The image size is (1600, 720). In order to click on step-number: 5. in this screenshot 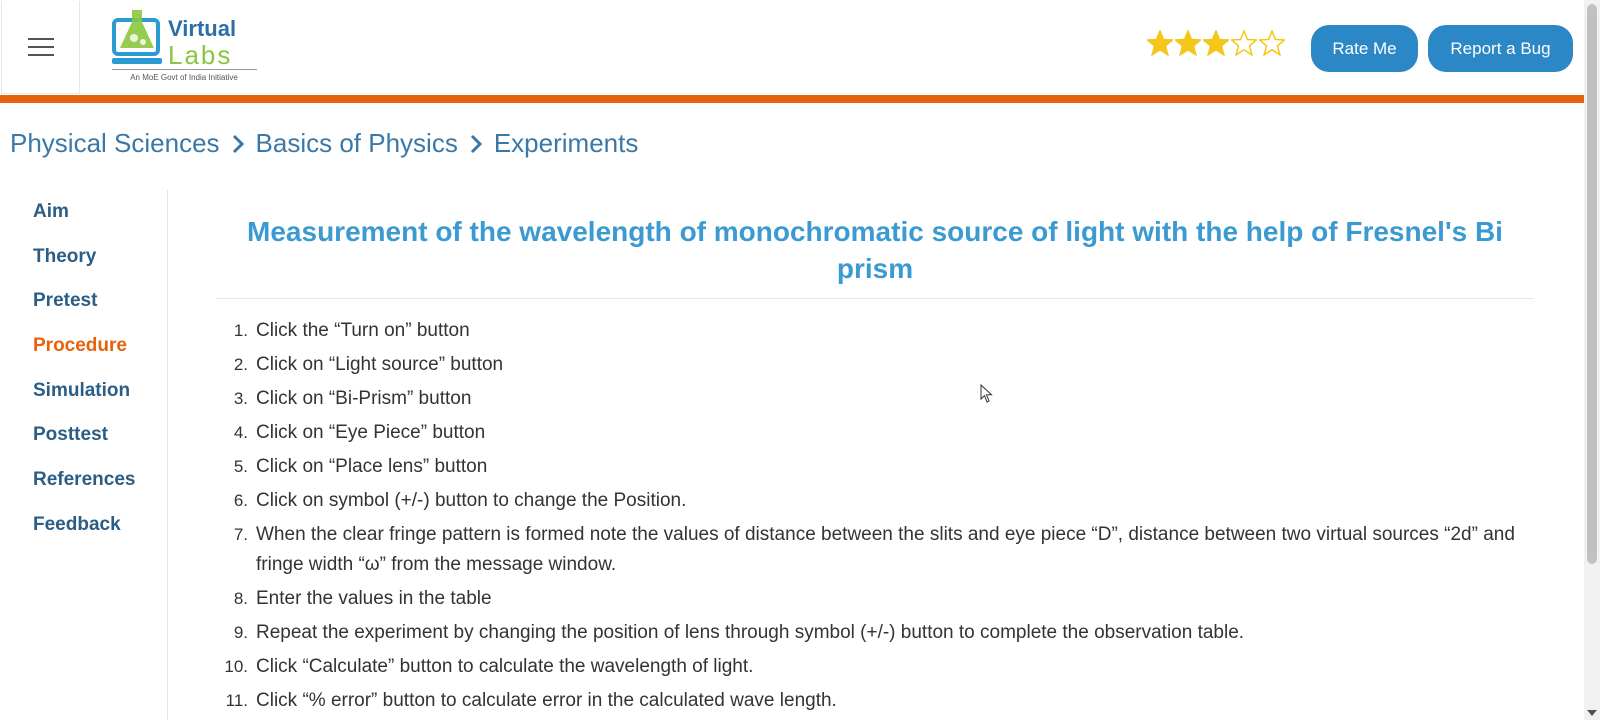, I will do `click(240, 466)`.